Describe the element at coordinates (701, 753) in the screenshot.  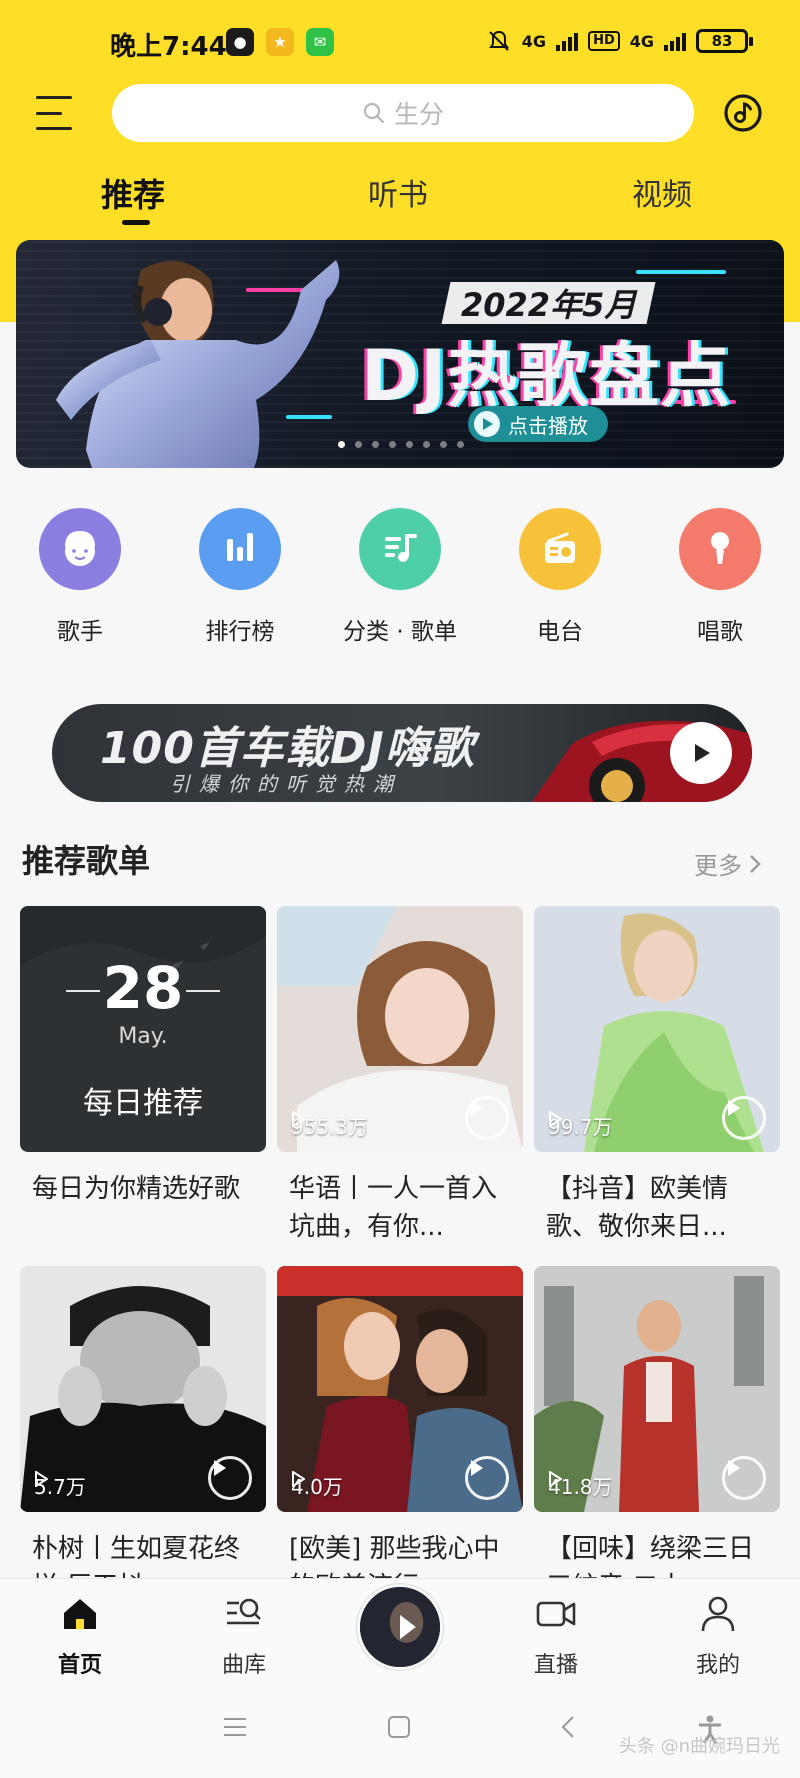
I see `promo-play-button` at that location.